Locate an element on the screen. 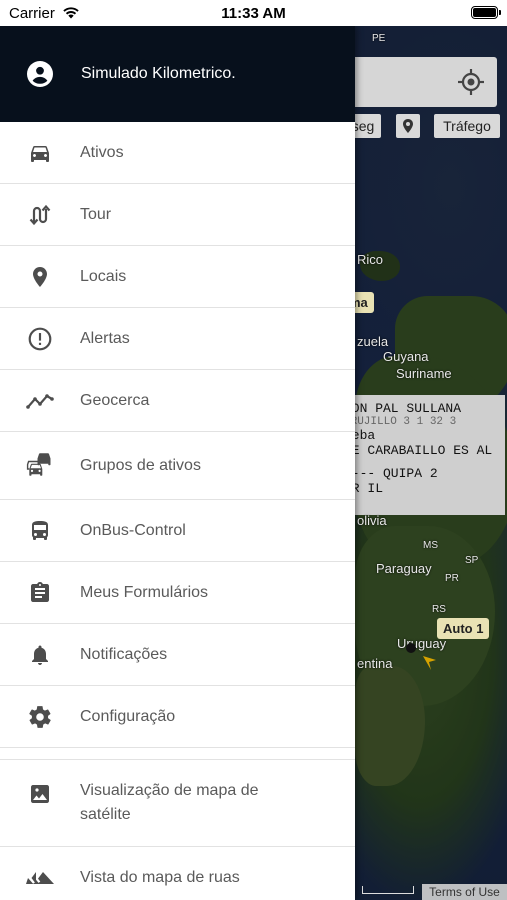 The image size is (507, 900). clock: 11:33 AM is located at coordinates (253, 13).